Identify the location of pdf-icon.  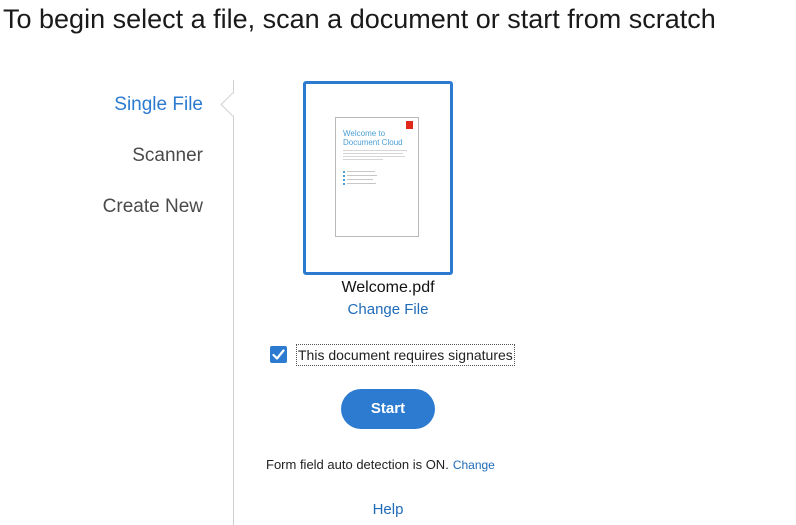
(409, 125).